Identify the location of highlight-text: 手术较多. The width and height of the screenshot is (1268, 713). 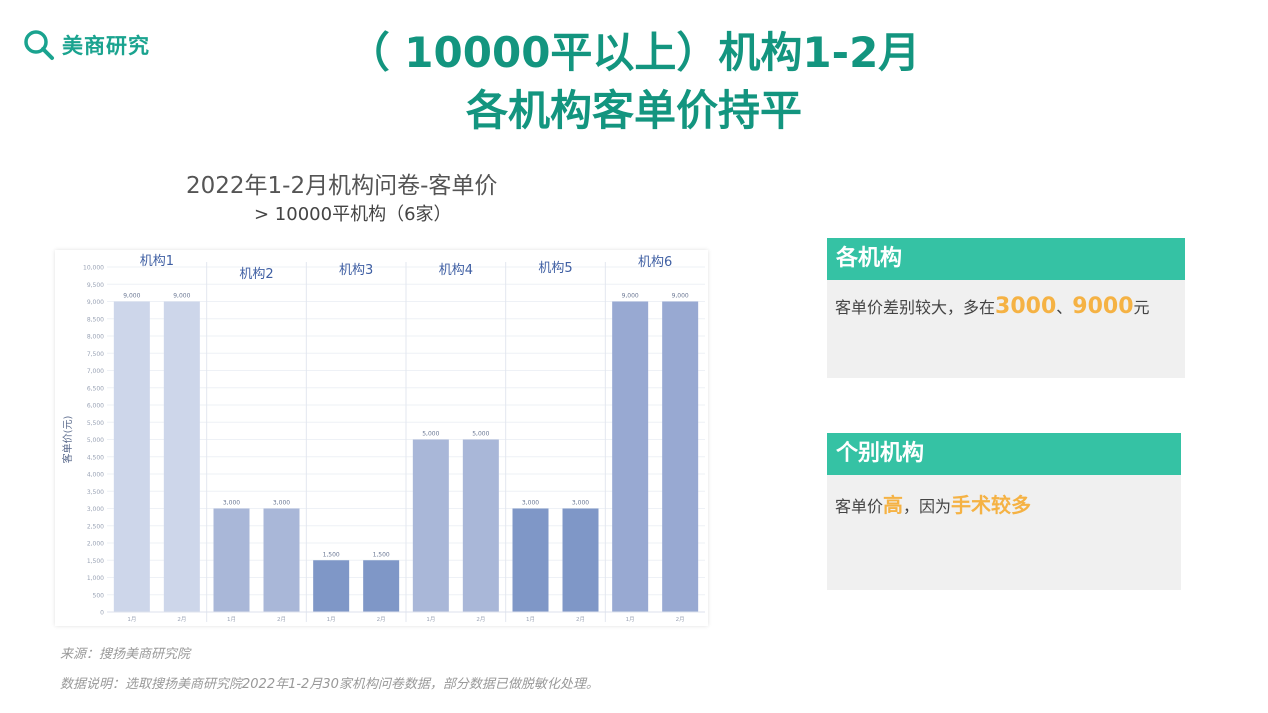
(991, 505).